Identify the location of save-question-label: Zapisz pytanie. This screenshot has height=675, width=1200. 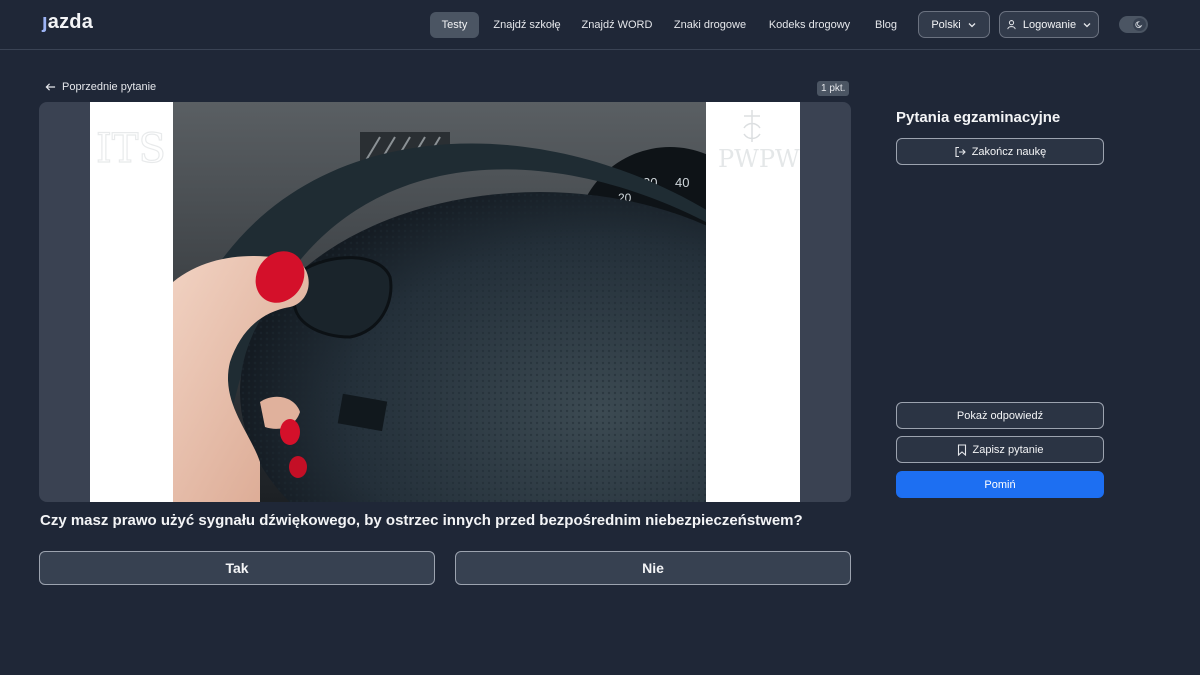
(1008, 449).